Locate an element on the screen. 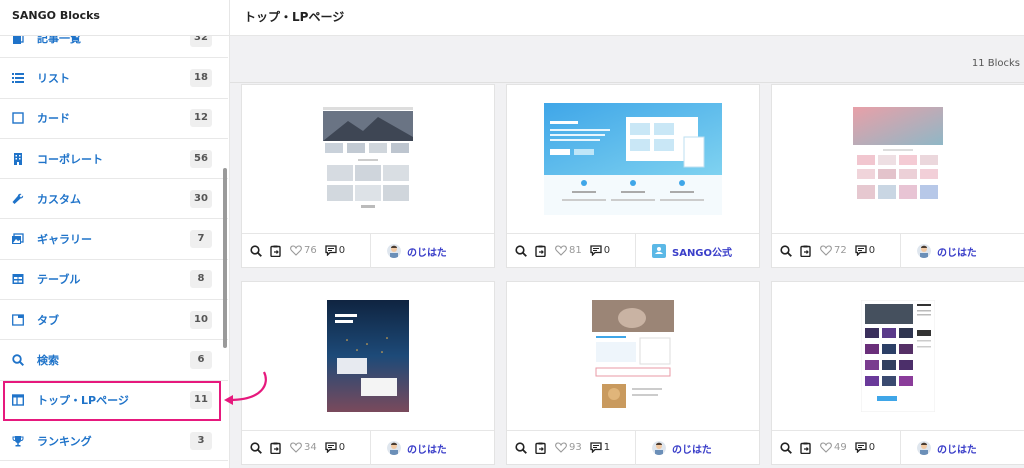  sidebar-item-list: リスト 18 is located at coordinates (114, 78).